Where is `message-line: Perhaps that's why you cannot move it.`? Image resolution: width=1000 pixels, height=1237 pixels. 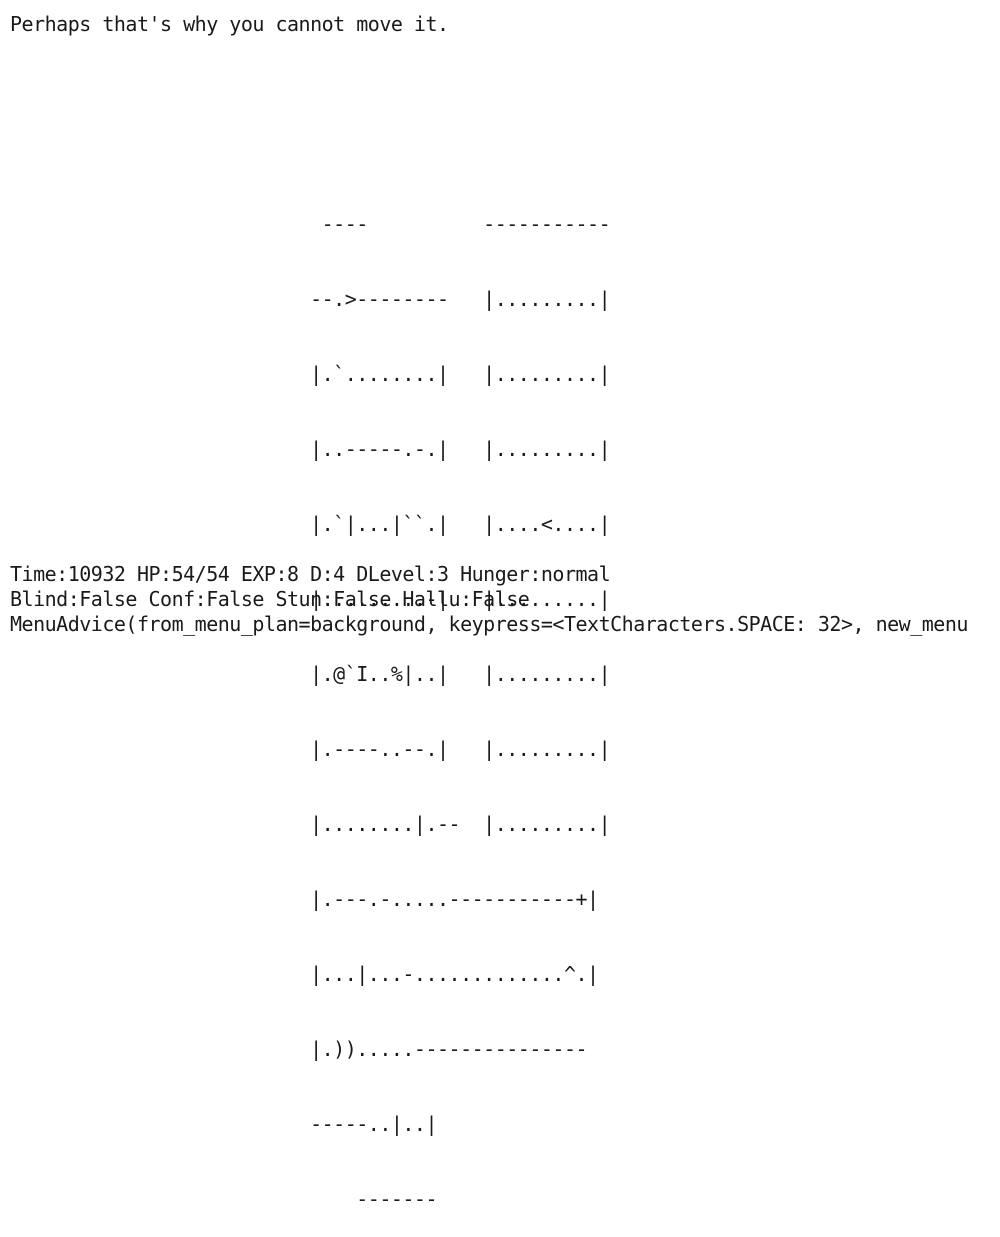
message-line: Perhaps that's why you cannot move it. is located at coordinates (229, 24).